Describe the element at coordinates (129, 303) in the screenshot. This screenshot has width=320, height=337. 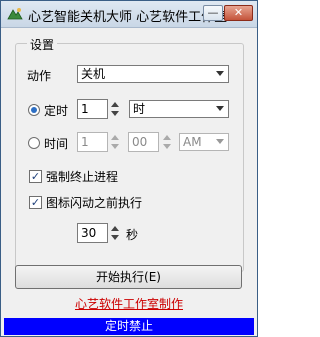
I see `studio-link: 心艺软件工作室制作` at that location.